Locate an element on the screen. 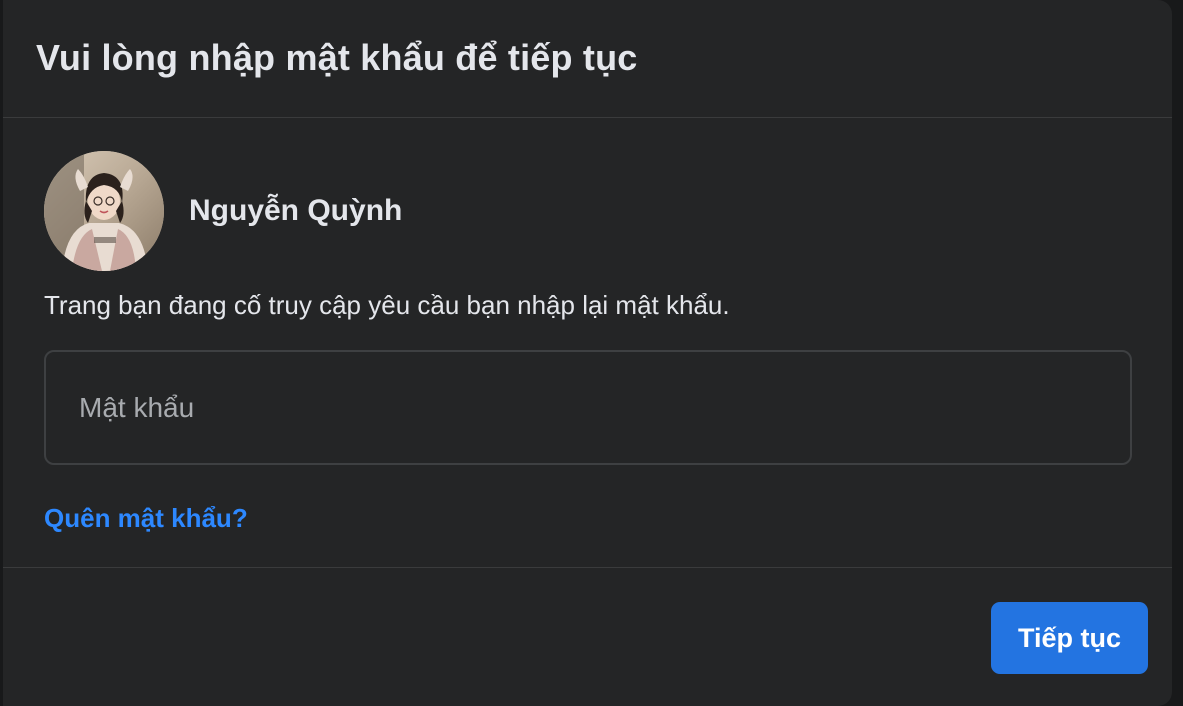 The height and width of the screenshot is (706, 1183). forgot-password-link: Quên mật khẩu? is located at coordinates (146, 518).